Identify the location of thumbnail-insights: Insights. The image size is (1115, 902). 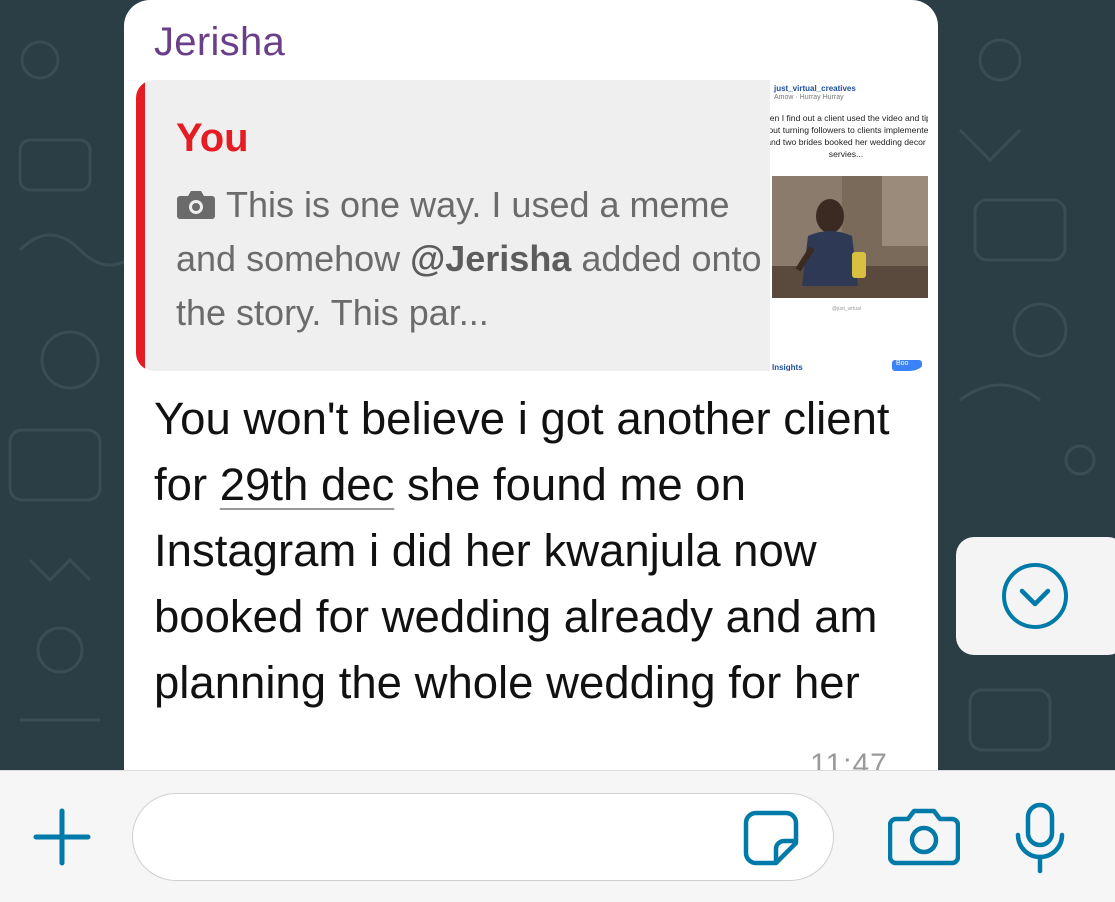
(787, 367).